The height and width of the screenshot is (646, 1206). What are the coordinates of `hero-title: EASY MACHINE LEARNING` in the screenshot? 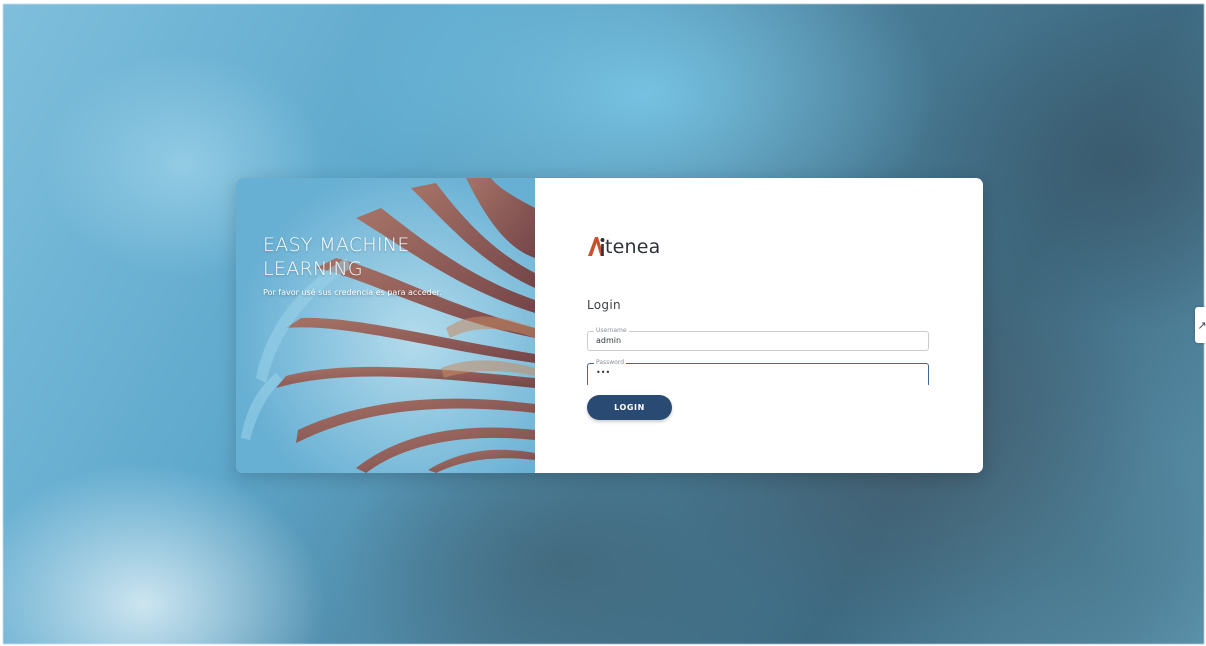 It's located at (336, 257).